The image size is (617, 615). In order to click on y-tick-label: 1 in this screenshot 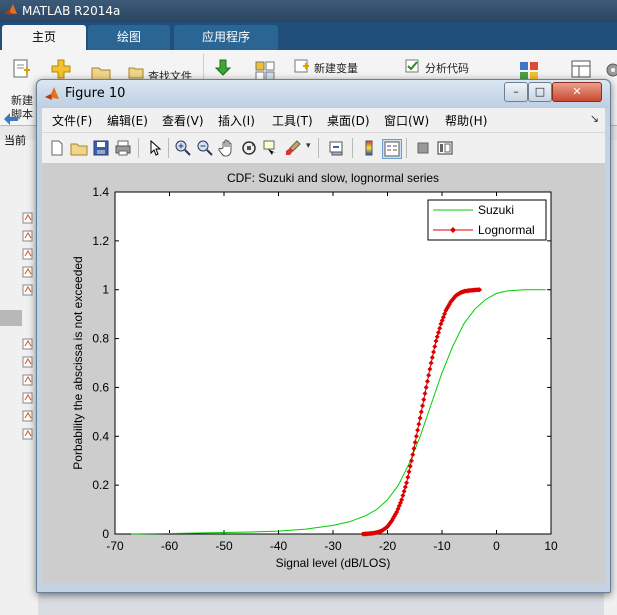, I will do `click(105, 290)`.